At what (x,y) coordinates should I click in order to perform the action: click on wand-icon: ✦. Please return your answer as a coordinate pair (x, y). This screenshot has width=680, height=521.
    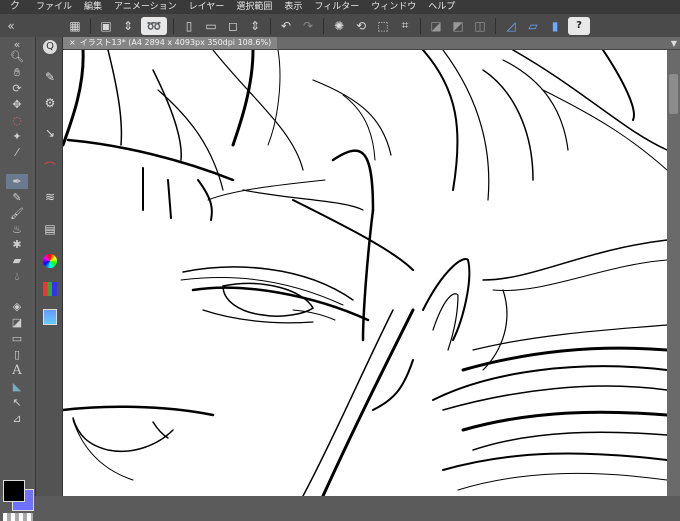
    Looking at the image, I should click on (17, 136).